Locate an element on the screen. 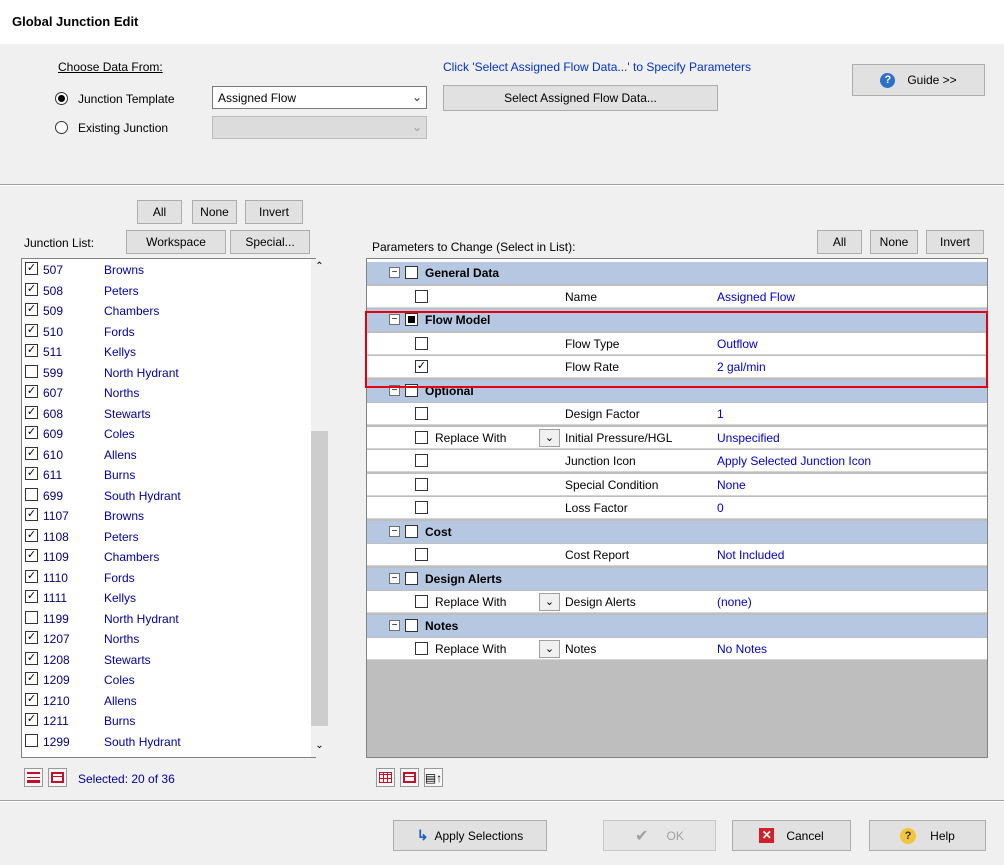  parameter-value: Unspecified is located at coordinates (748, 438).